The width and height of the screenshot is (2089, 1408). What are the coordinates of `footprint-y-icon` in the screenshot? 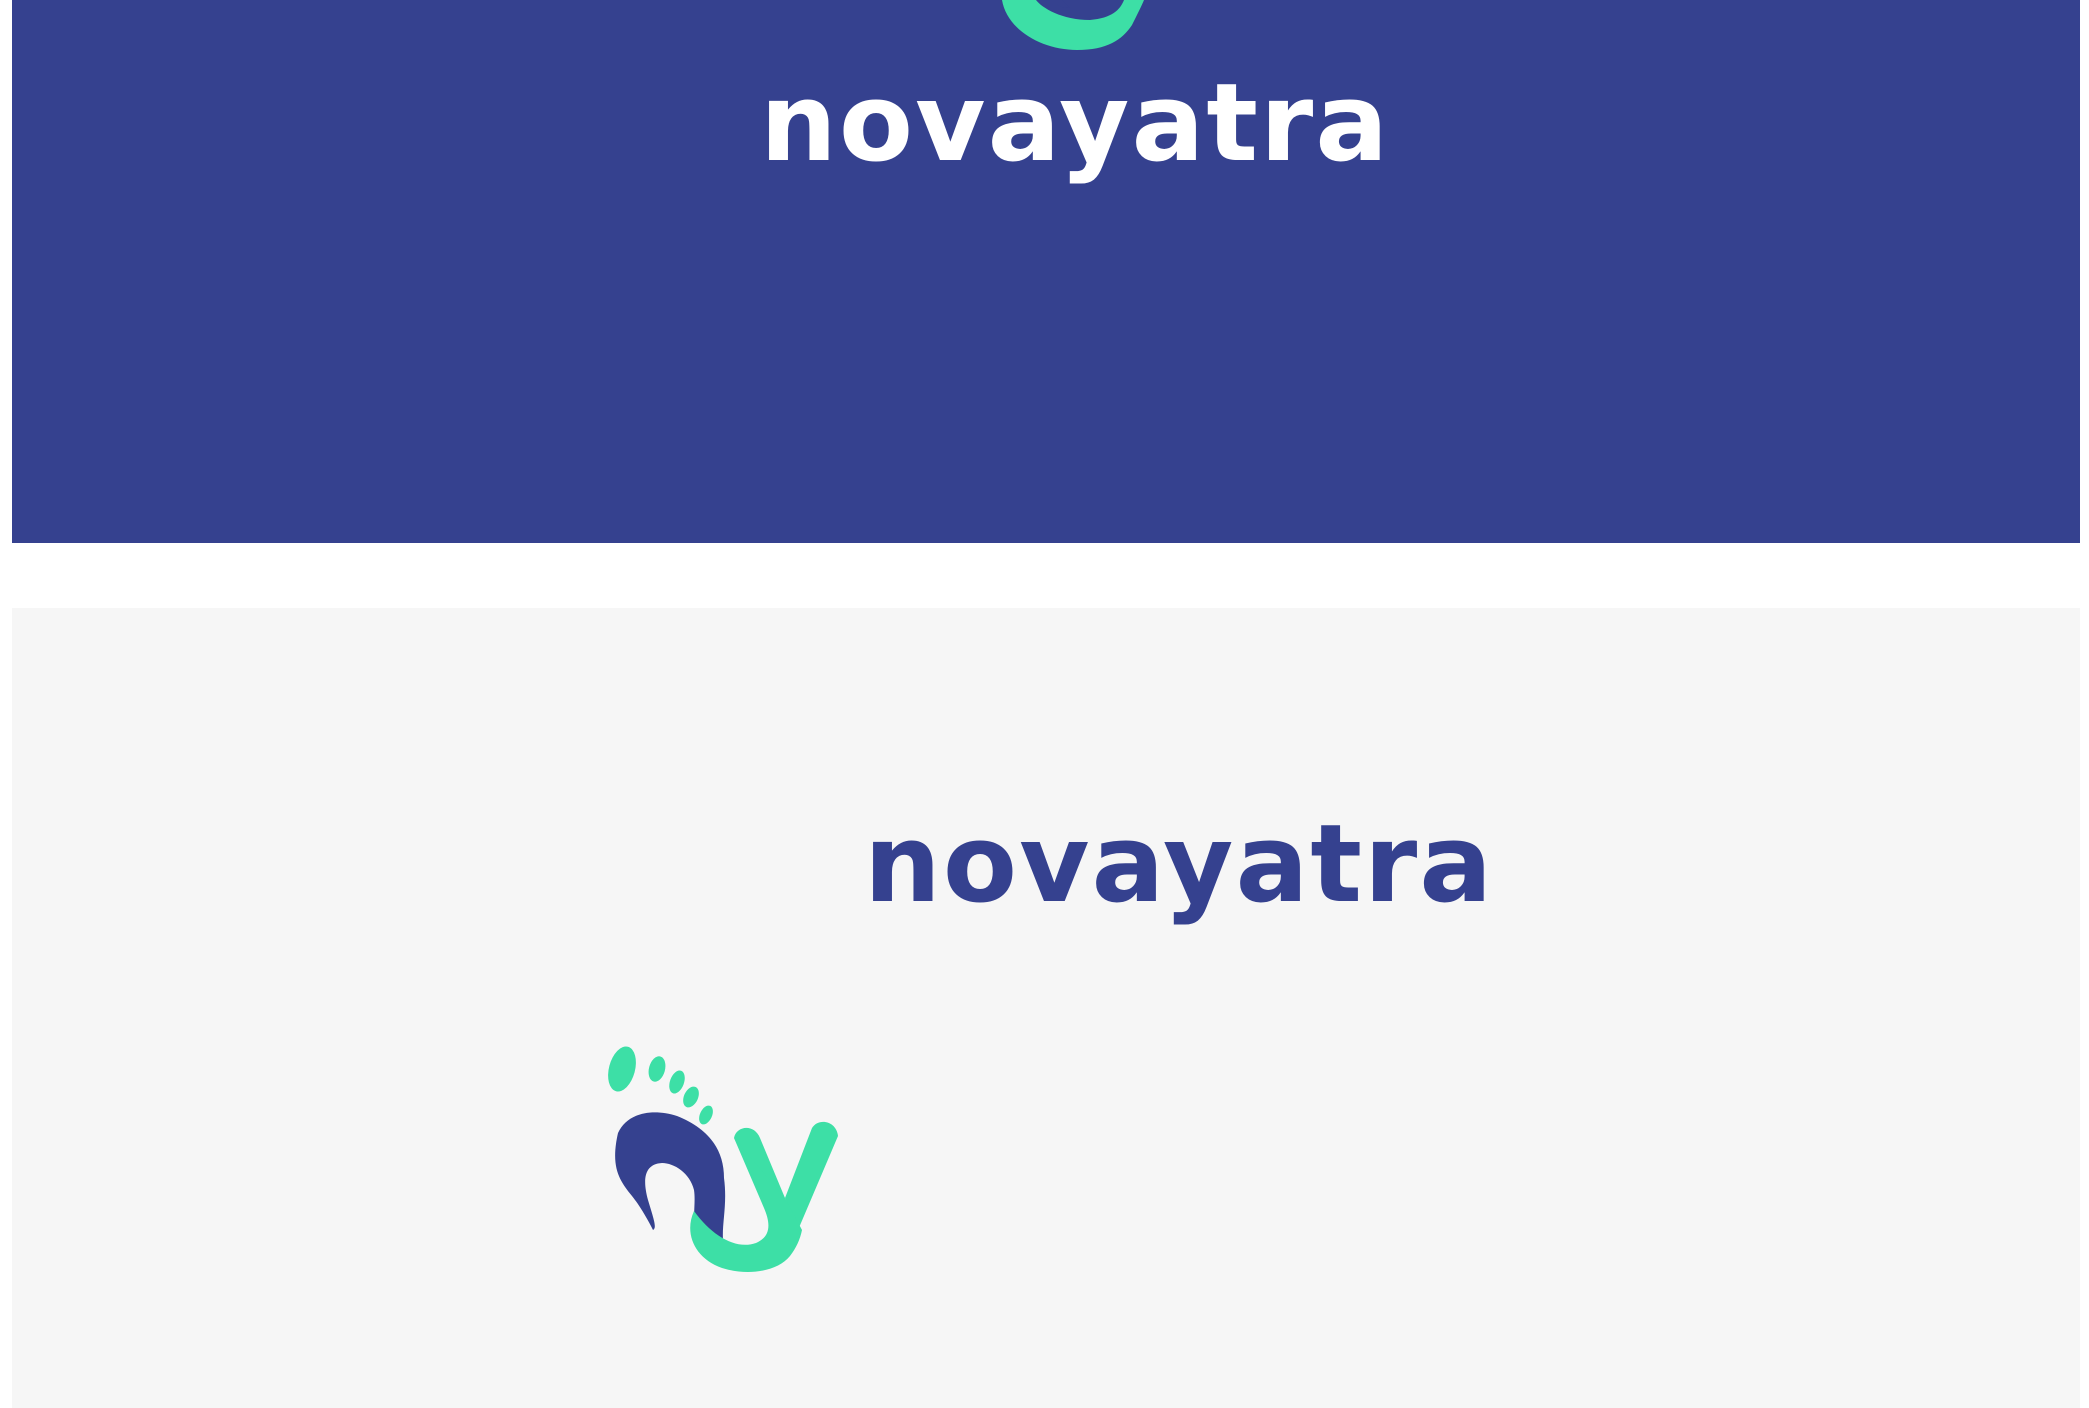 It's located at (723, 1159).